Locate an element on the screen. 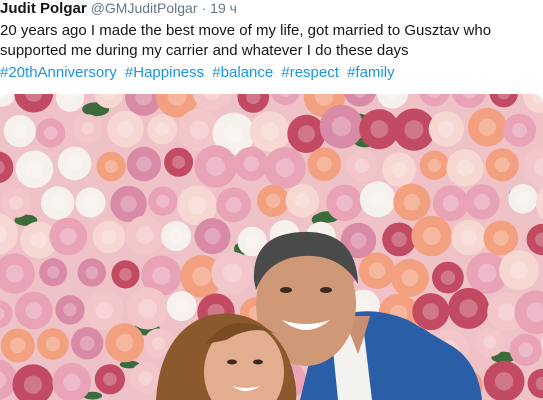  hashtag-family: #family is located at coordinates (371, 72).